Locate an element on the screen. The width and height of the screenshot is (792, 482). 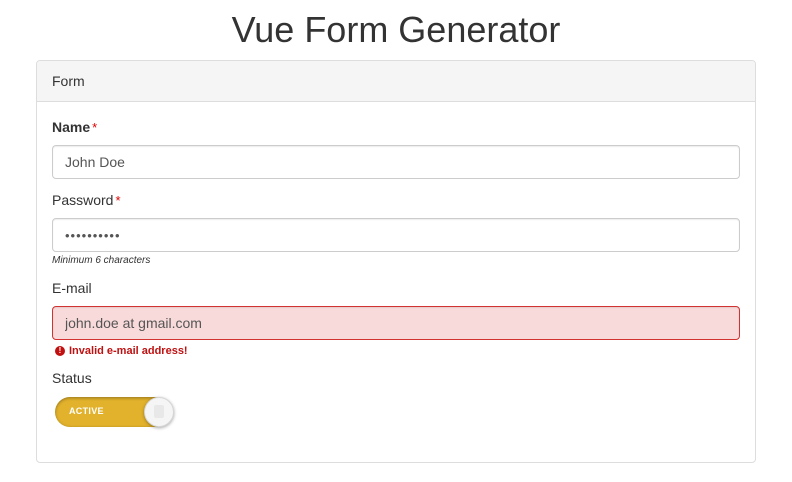
panel-heading: Form is located at coordinates (396, 81).